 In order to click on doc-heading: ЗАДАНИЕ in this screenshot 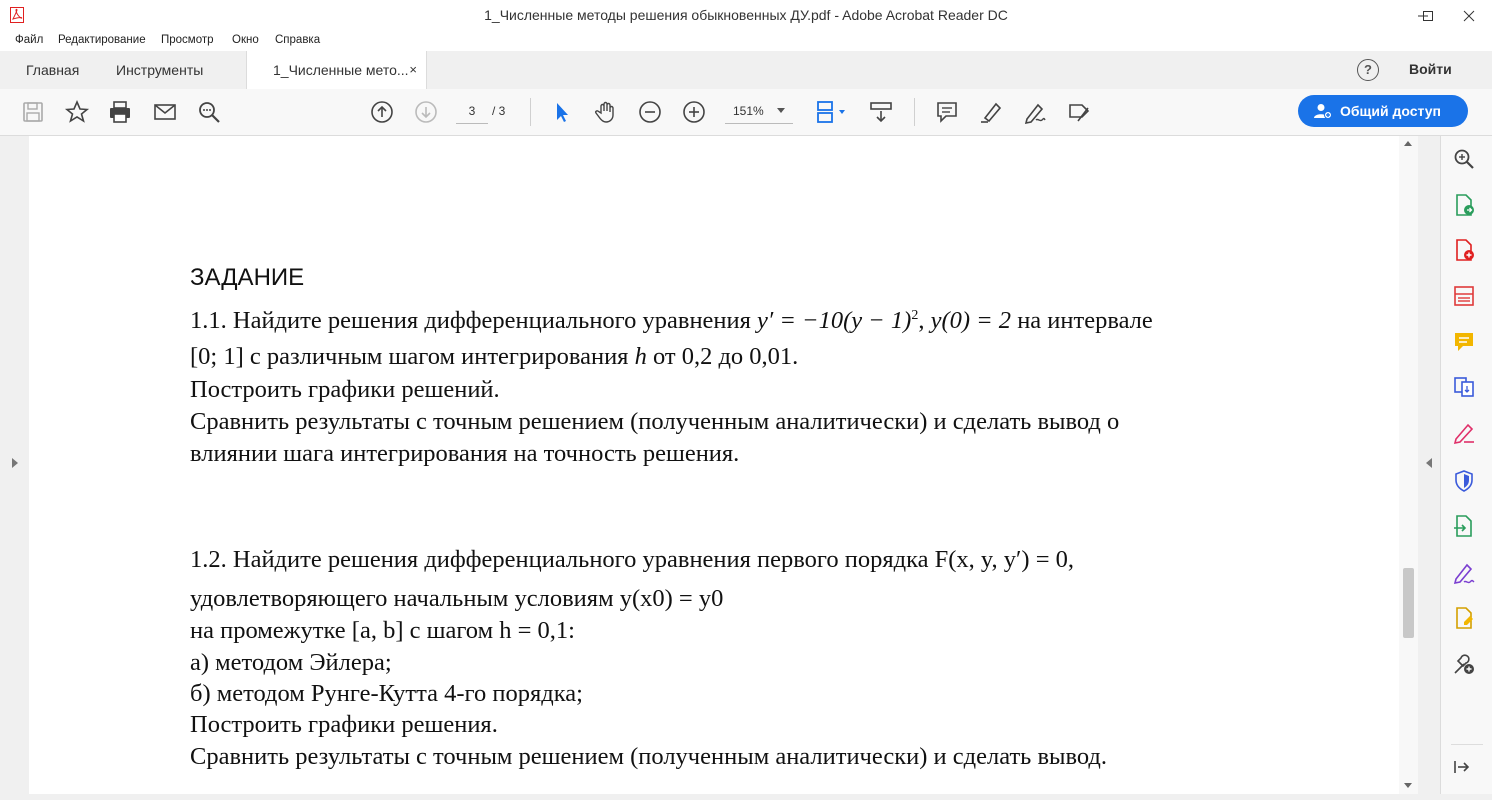, I will do `click(247, 277)`.